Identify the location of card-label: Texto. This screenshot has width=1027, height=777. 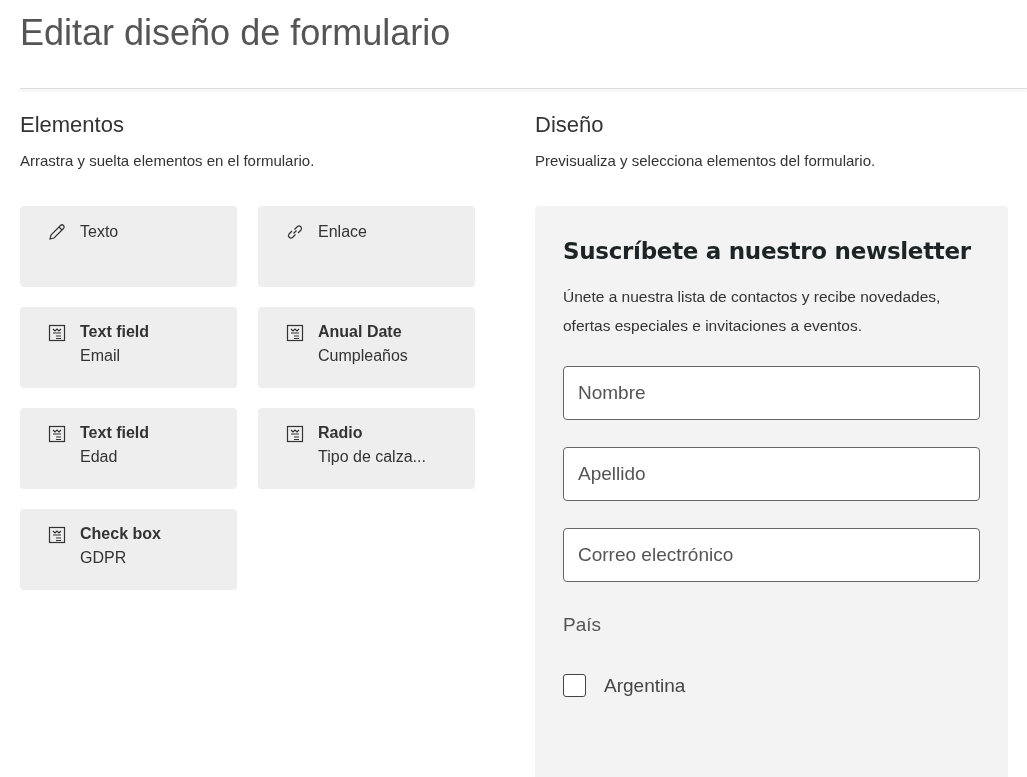
(99, 232).